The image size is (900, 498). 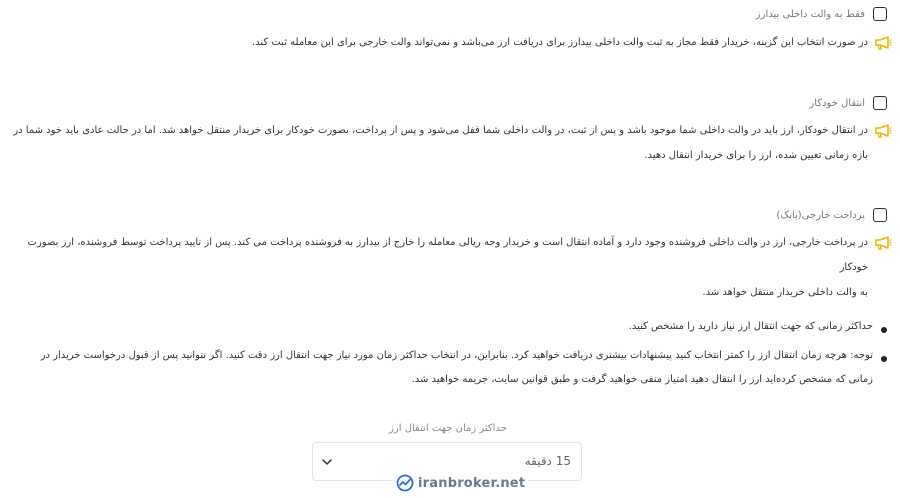 What do you see at coordinates (547, 461) in the screenshot?
I see `transfer-time-value: 15 دقیقه` at bounding box center [547, 461].